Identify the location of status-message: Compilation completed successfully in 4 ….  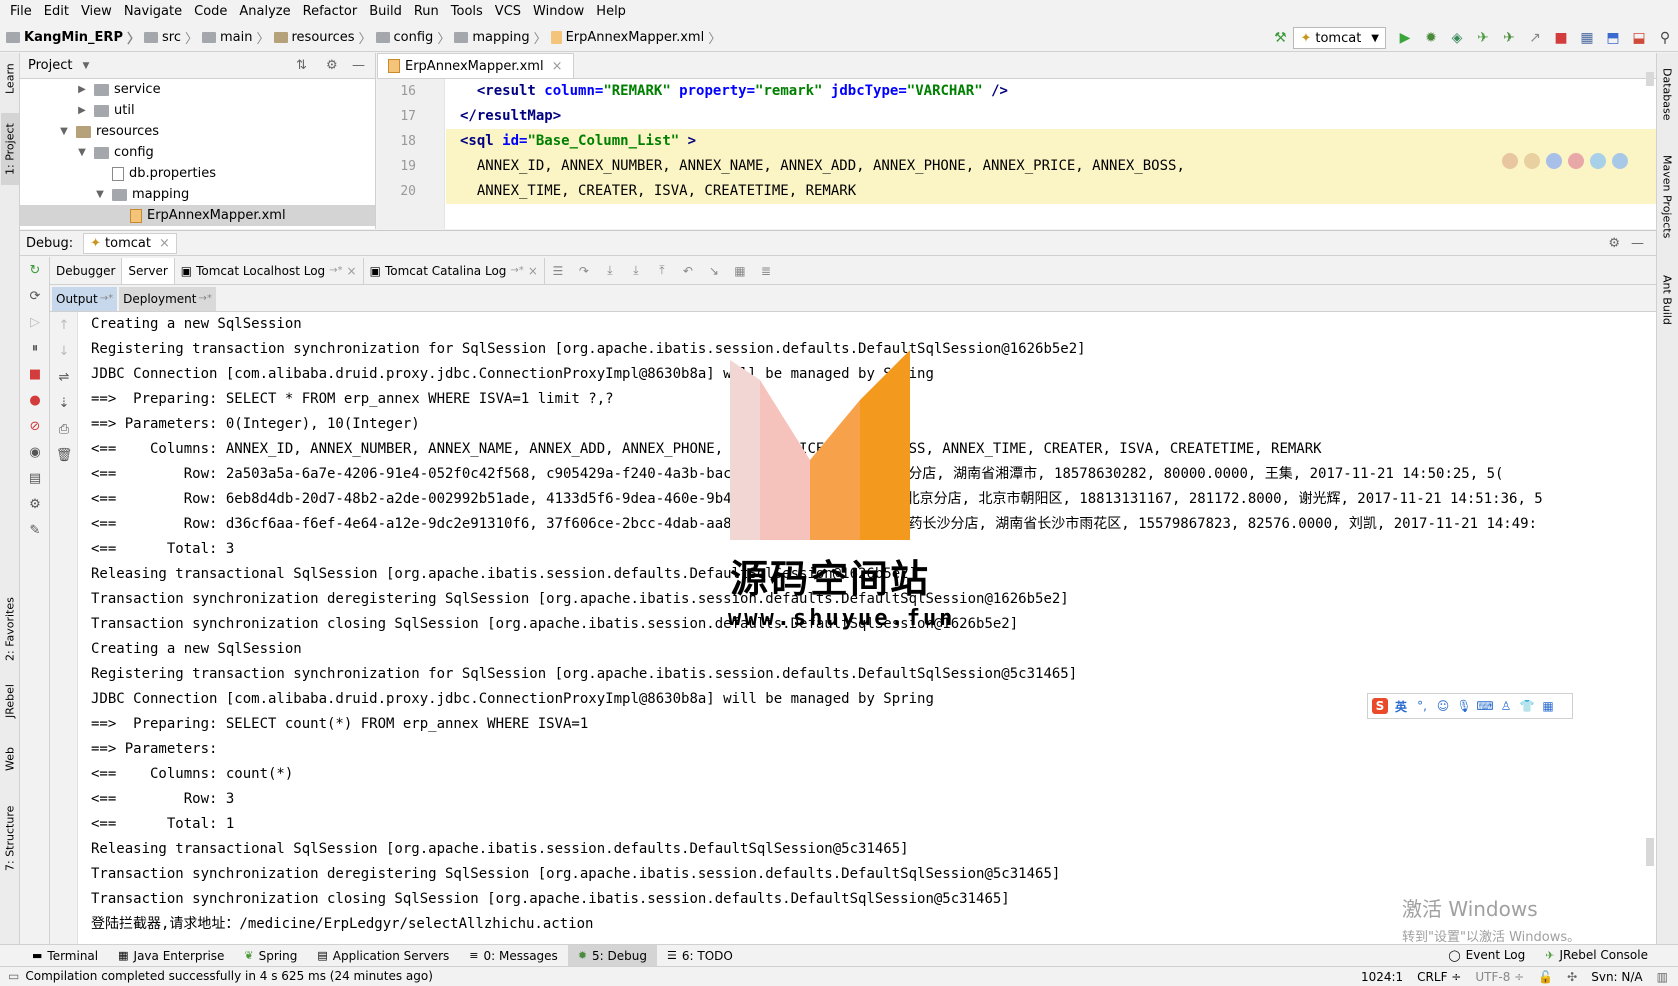
(229, 976).